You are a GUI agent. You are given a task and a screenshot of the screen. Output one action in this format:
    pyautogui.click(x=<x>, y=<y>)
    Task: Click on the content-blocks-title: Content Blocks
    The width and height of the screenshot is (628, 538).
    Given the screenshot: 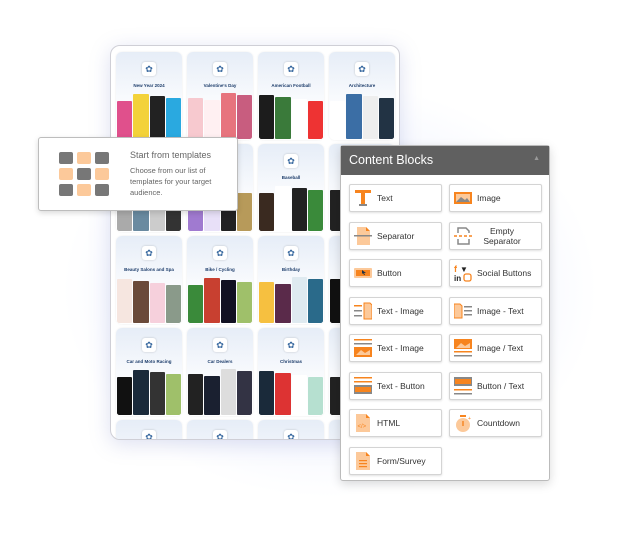 What is the action you would take?
    pyautogui.click(x=391, y=160)
    